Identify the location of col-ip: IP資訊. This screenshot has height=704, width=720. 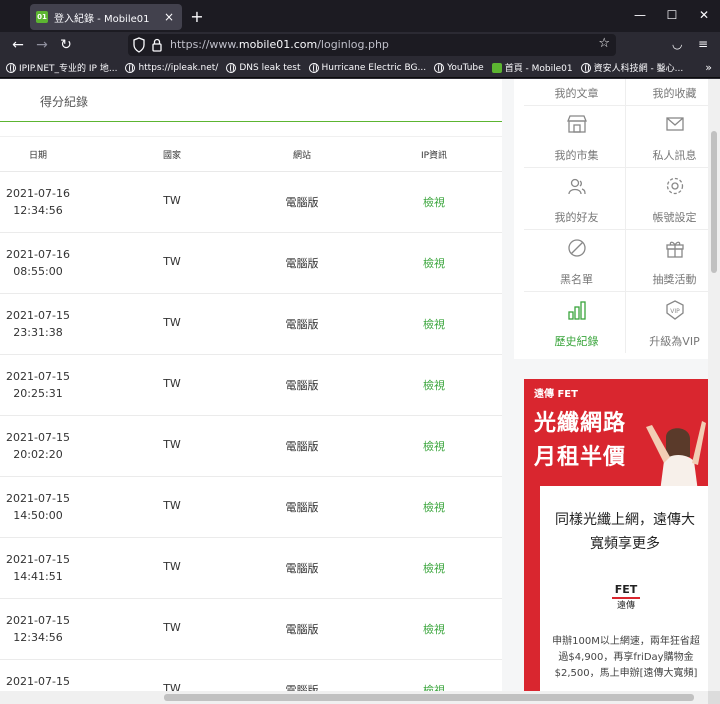
(434, 156).